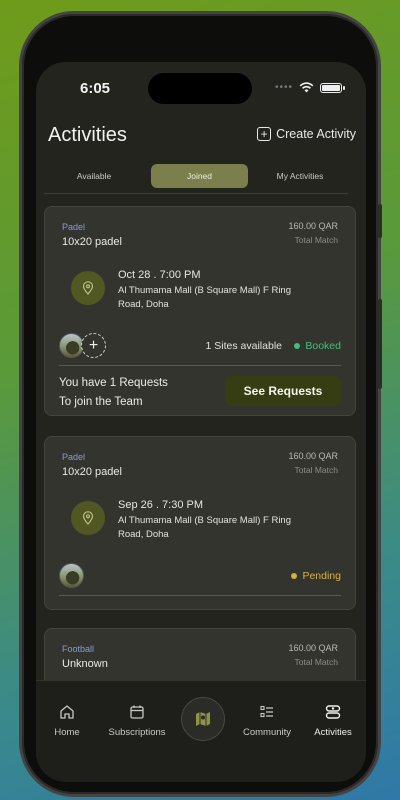 The width and height of the screenshot is (400, 800). I want to click on status-text: Pending, so click(321, 576).